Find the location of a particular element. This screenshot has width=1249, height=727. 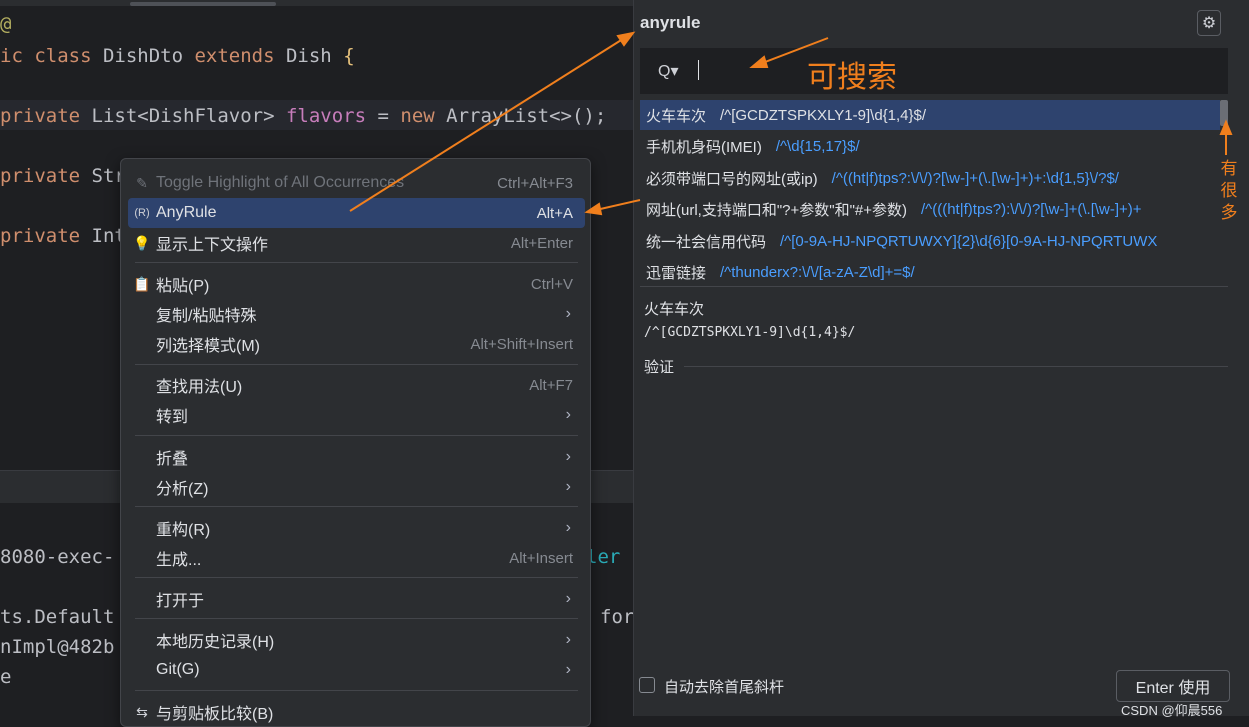

menu-item-show-context-actions: 💡 显示上下文操作 Alt+Enter is located at coordinates (356, 243).